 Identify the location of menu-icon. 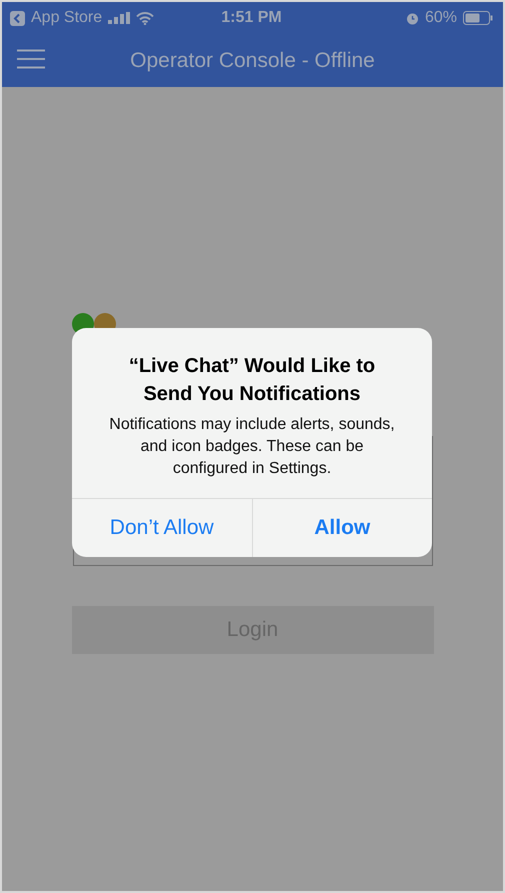
(31, 59).